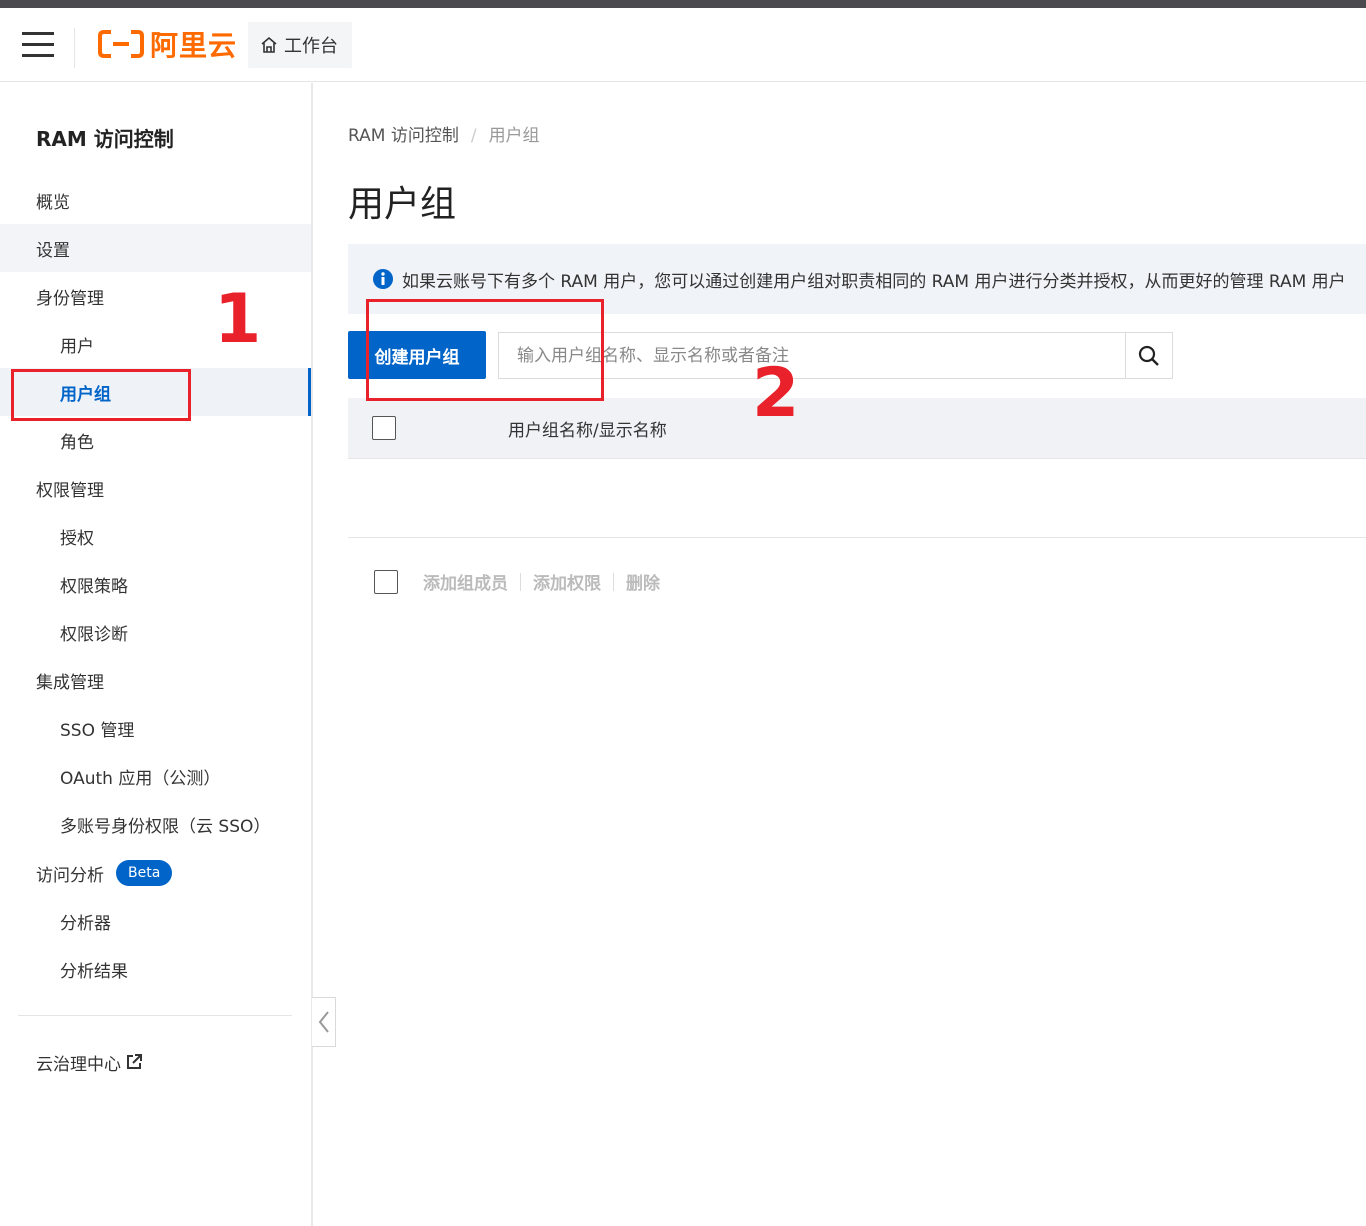 This screenshot has width=1366, height=1226. I want to click on sidebar-item-oauth: OAuth 应用（公测）, so click(155, 776).